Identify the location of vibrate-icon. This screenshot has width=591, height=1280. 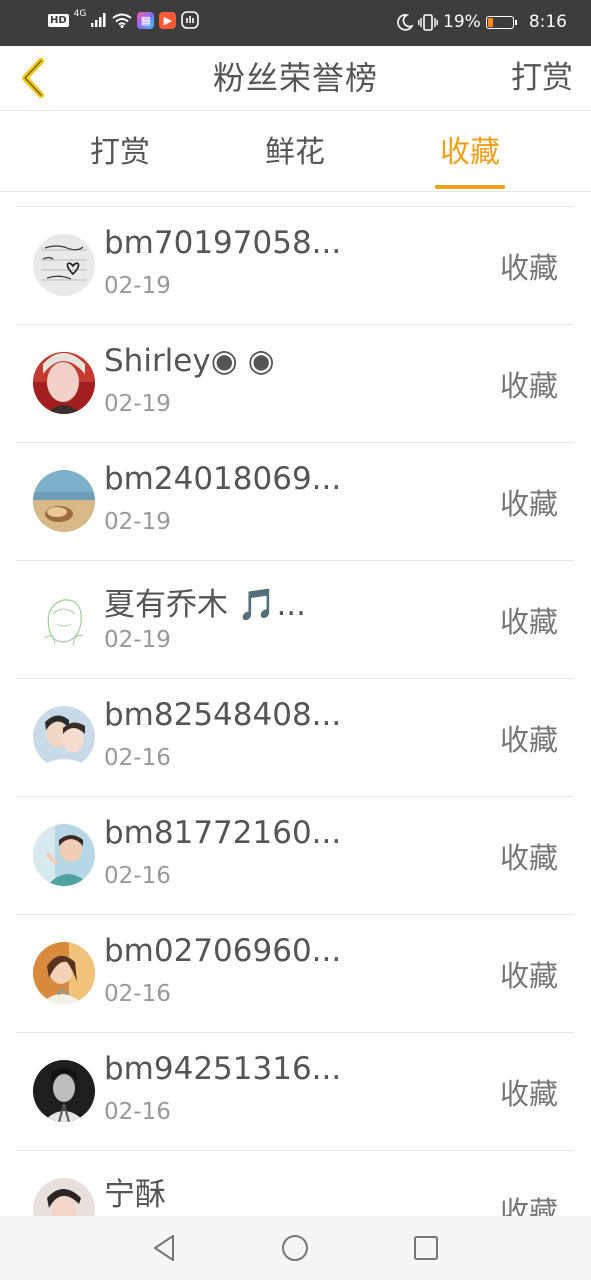
(428, 22).